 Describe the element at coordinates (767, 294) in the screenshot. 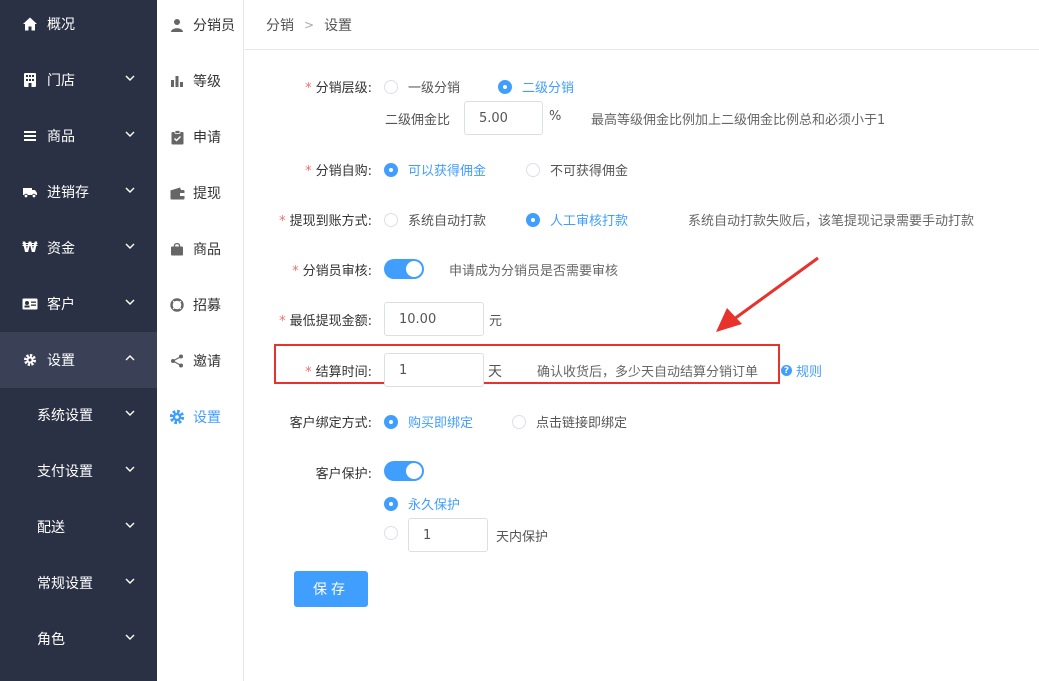

I see `annotation-arrow-icon` at that location.